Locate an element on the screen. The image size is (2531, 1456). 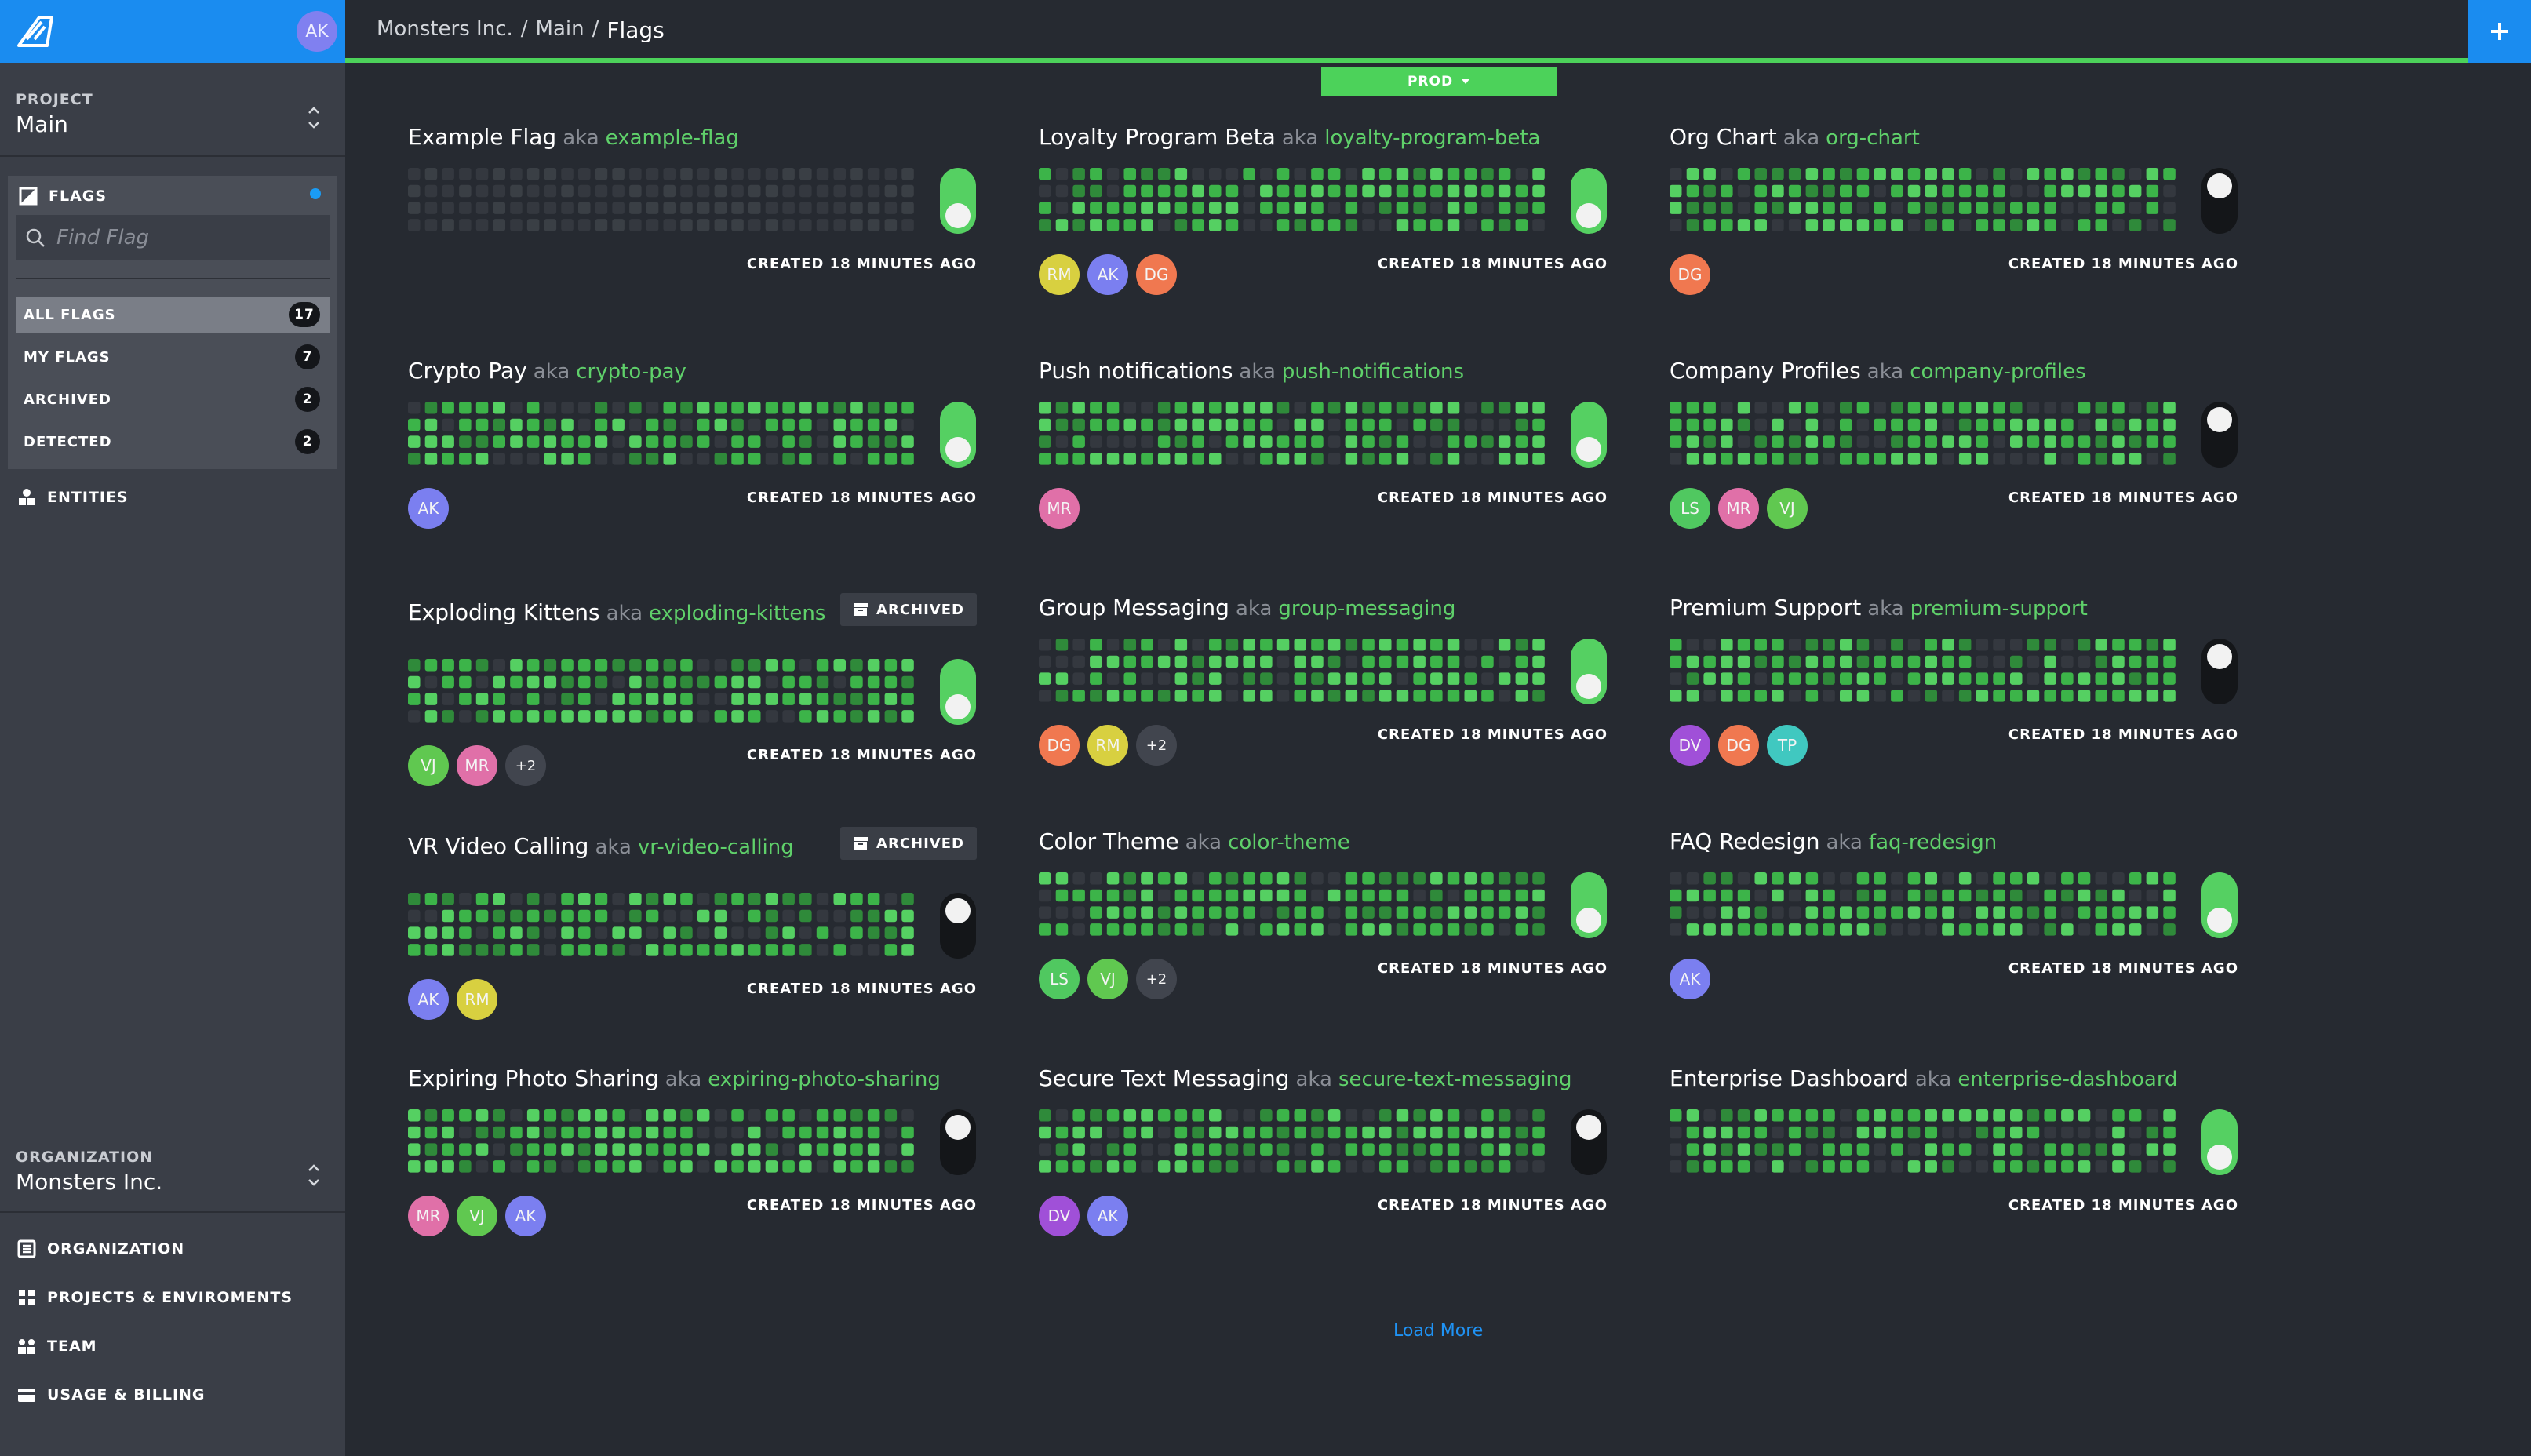
project-switcher-icon is located at coordinates (314, 118).